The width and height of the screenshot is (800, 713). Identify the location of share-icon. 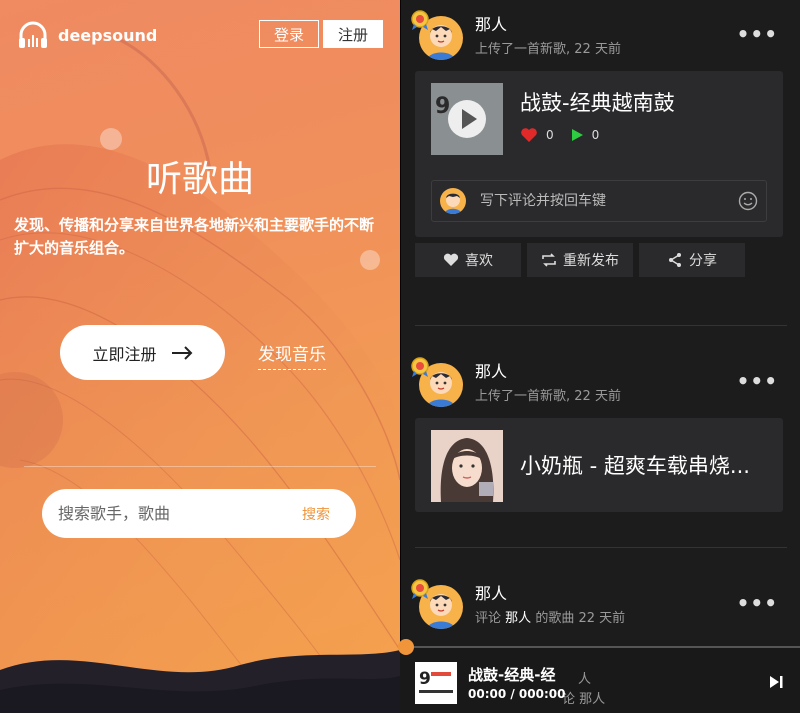
(675, 260).